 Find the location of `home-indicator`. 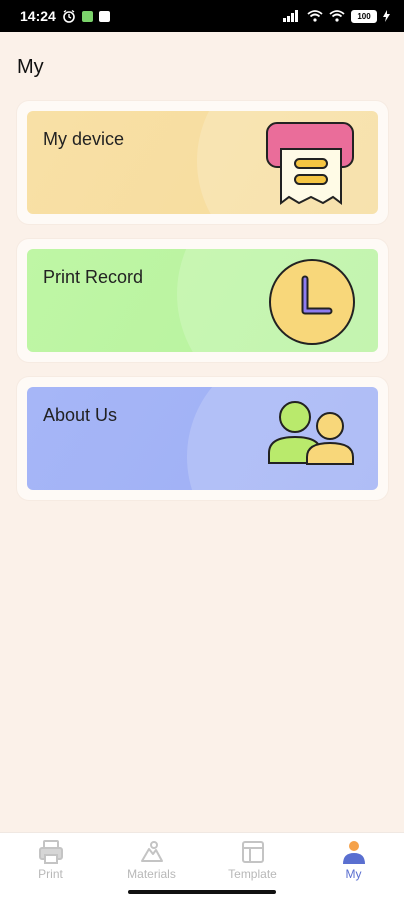

home-indicator is located at coordinates (202, 892).